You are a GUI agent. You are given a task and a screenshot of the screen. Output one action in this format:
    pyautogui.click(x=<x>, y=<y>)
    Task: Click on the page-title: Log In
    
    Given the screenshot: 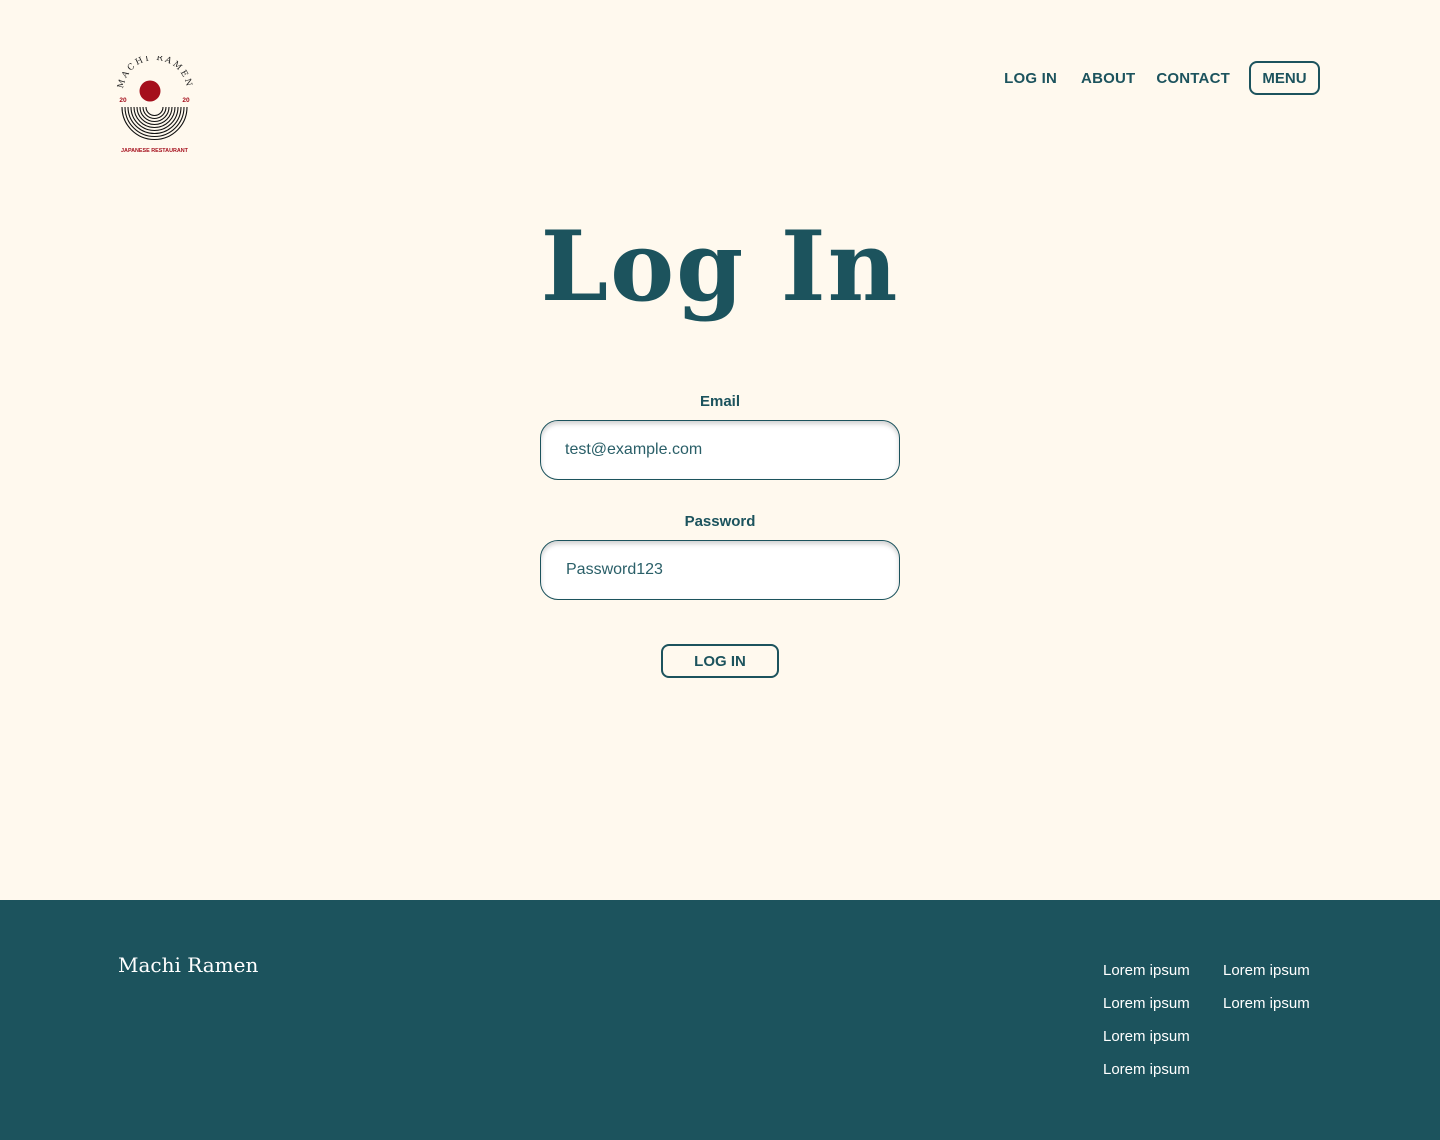 What is the action you would take?
    pyautogui.click(x=720, y=266)
    